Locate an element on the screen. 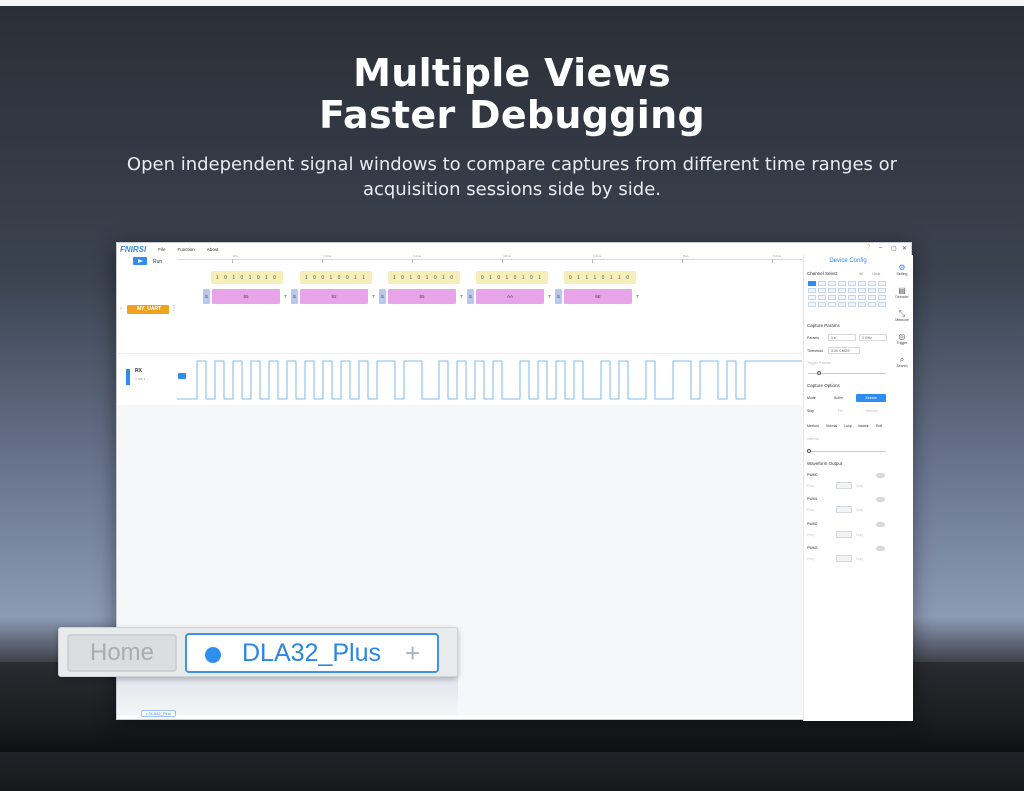  pwm2-toggle is located at coordinates (880, 524).